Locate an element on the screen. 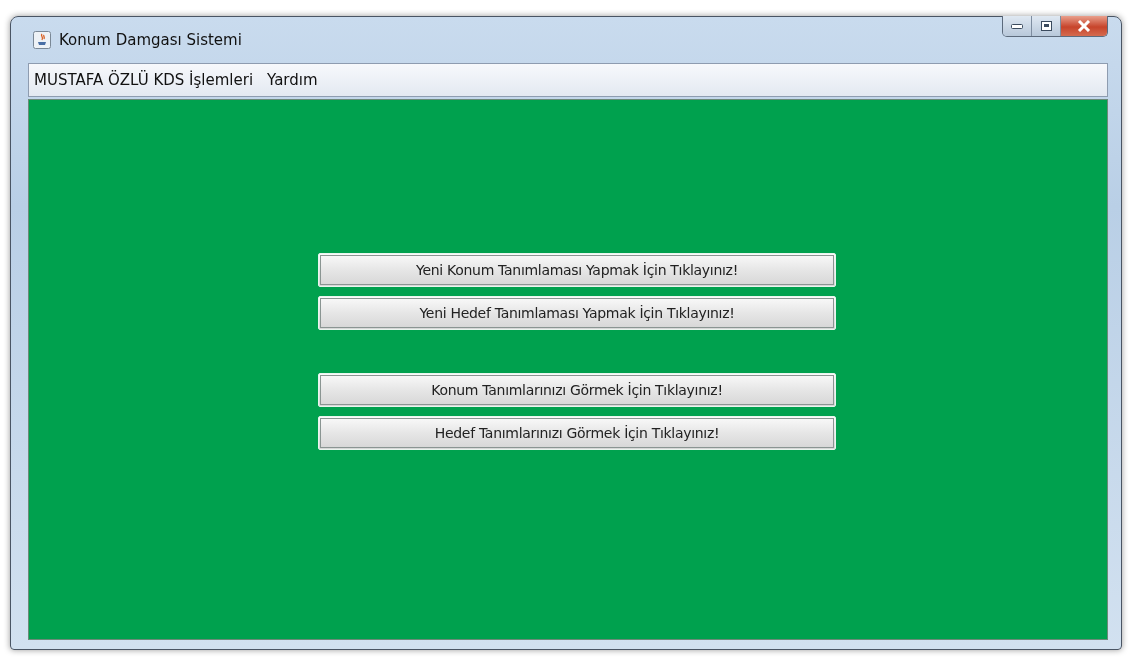  minimize-button is located at coordinates (1017, 26).